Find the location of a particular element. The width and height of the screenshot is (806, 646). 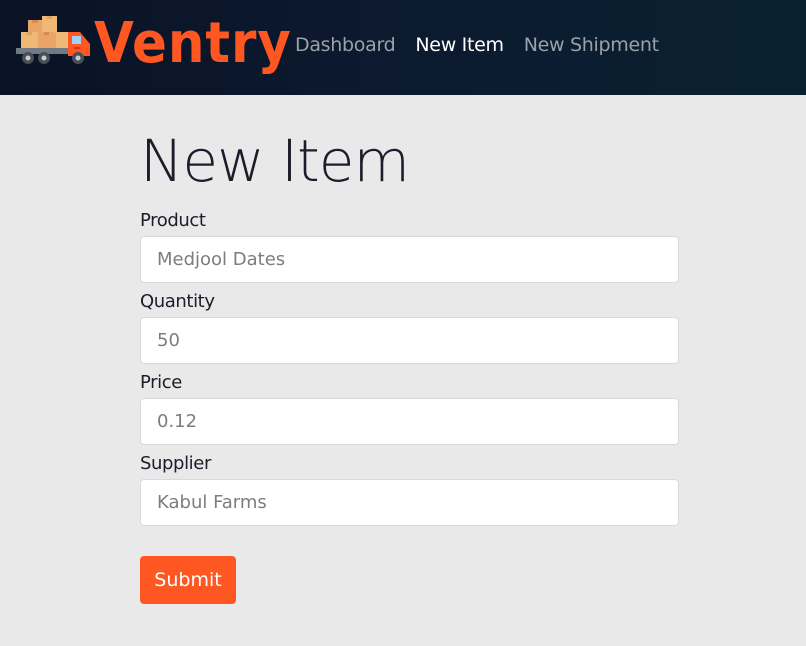

nav-new-shipment: New Shipment is located at coordinates (591, 45).